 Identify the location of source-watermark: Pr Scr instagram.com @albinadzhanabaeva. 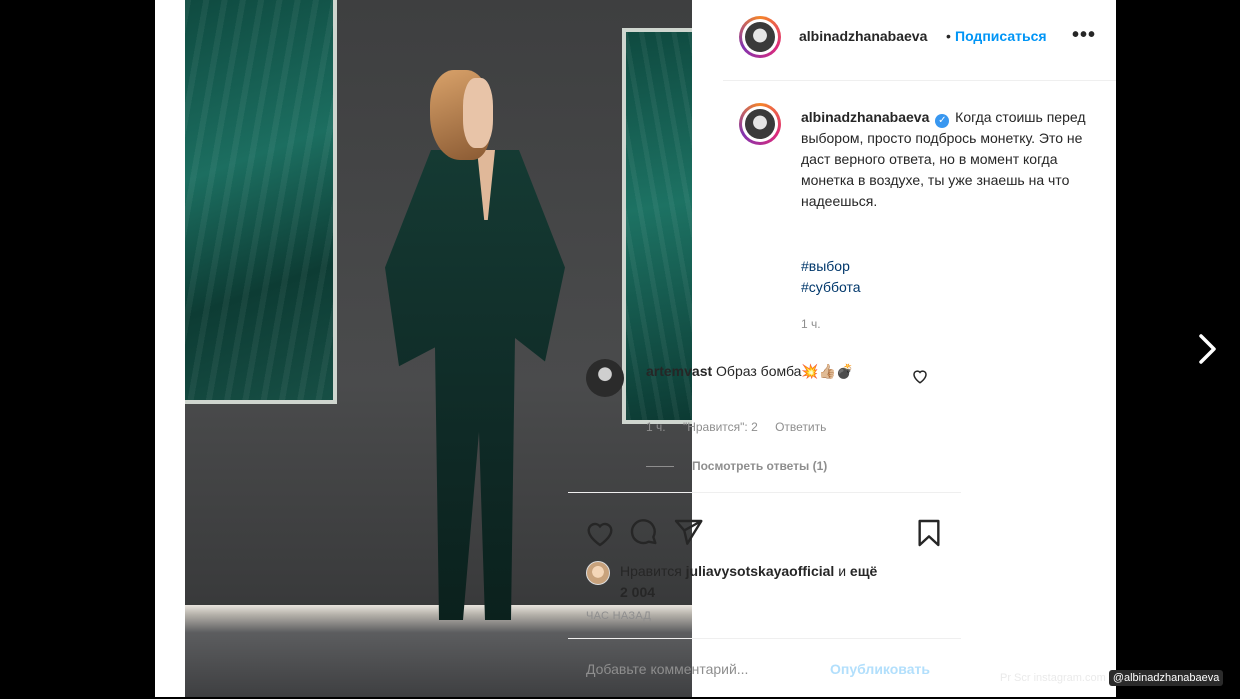
(1112, 678).